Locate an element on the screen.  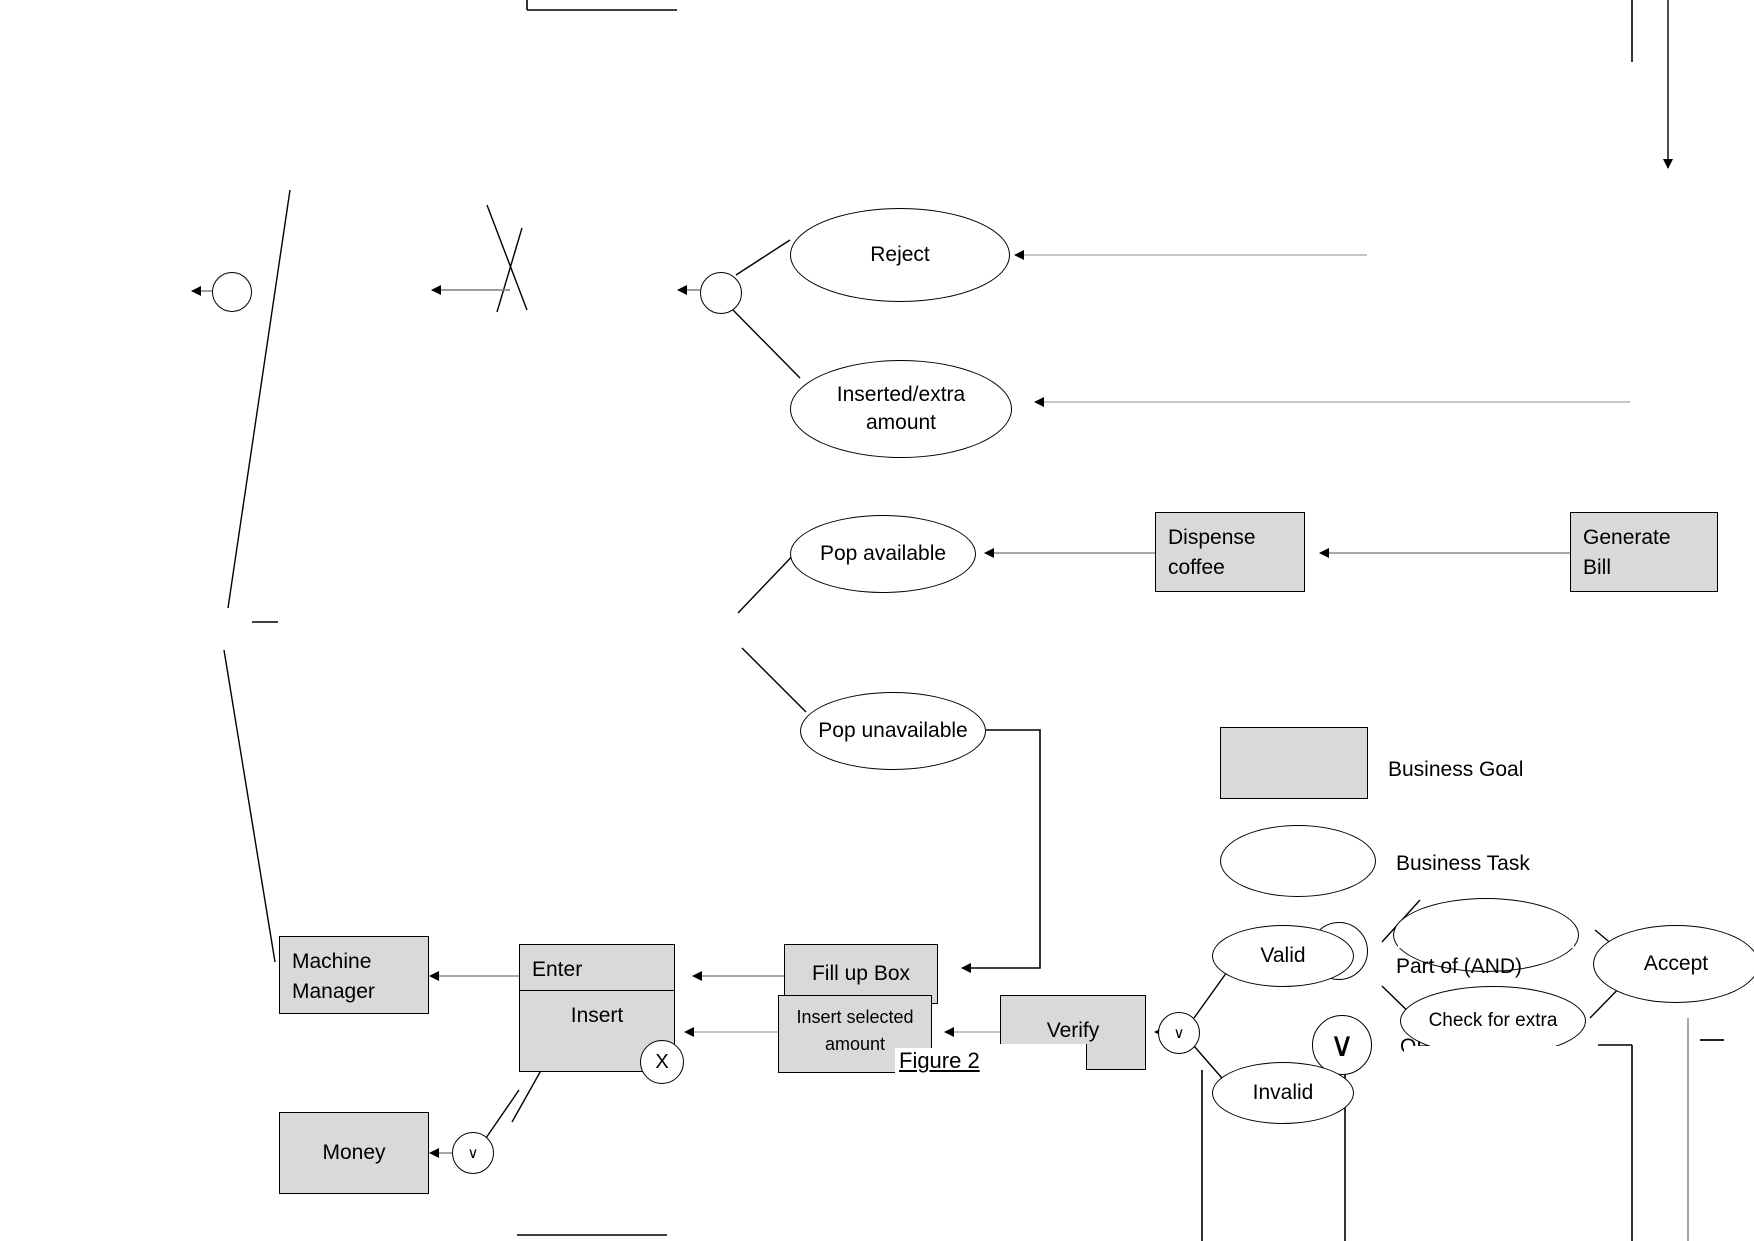
legend-task-label: Business Task is located at coordinates (1463, 863).